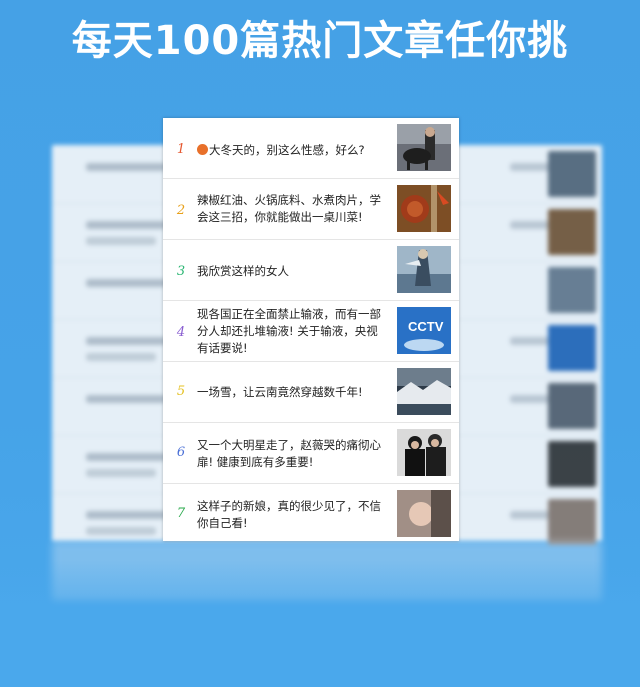 This screenshot has height=687, width=640. Describe the element at coordinates (424, 147) in the screenshot. I see `dog-photo-icon` at that location.